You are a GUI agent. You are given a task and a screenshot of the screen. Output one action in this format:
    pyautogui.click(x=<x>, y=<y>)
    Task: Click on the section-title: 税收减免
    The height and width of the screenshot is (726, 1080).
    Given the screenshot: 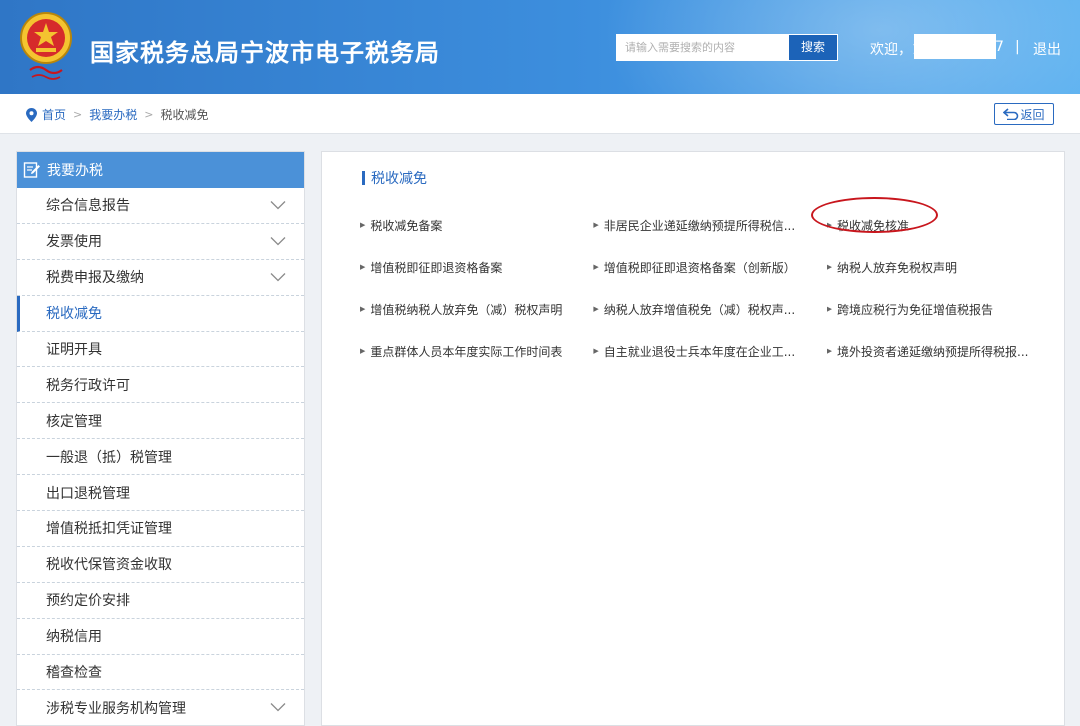 What is the action you would take?
    pyautogui.click(x=394, y=178)
    